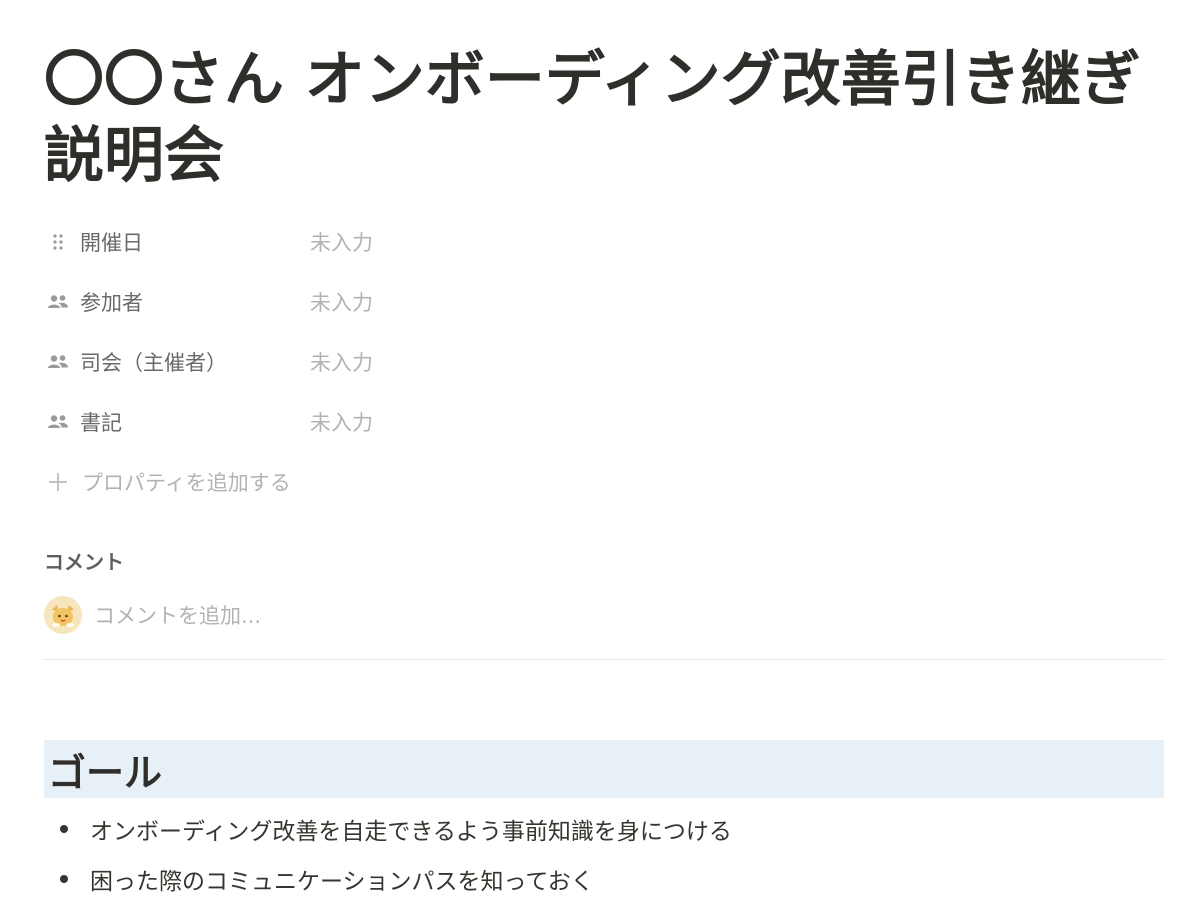 The width and height of the screenshot is (1200, 921). I want to click on list-item-text: 困った際のコミュニケーションパスを知っておく, so click(342, 882).